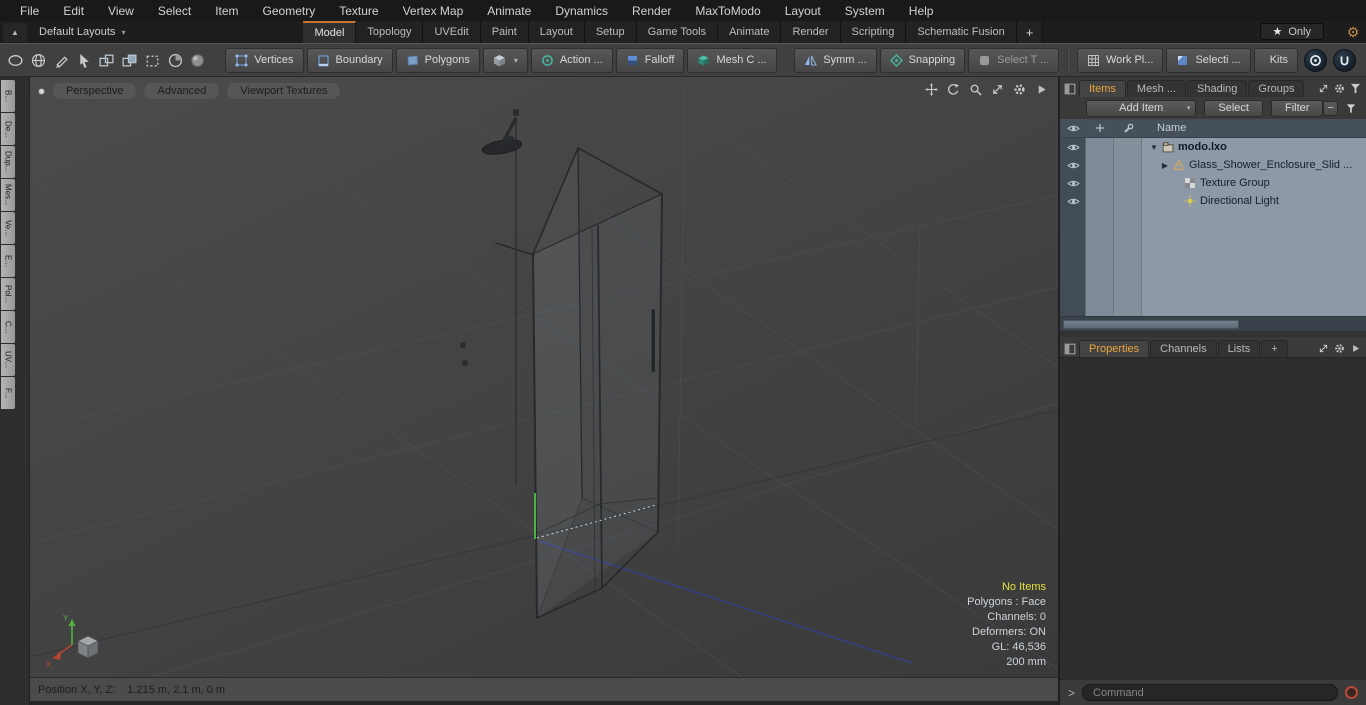 This screenshot has width=1366, height=705. What do you see at coordinates (727, 10) in the screenshot?
I see `menu-maxtomodo: MaxToModo` at bounding box center [727, 10].